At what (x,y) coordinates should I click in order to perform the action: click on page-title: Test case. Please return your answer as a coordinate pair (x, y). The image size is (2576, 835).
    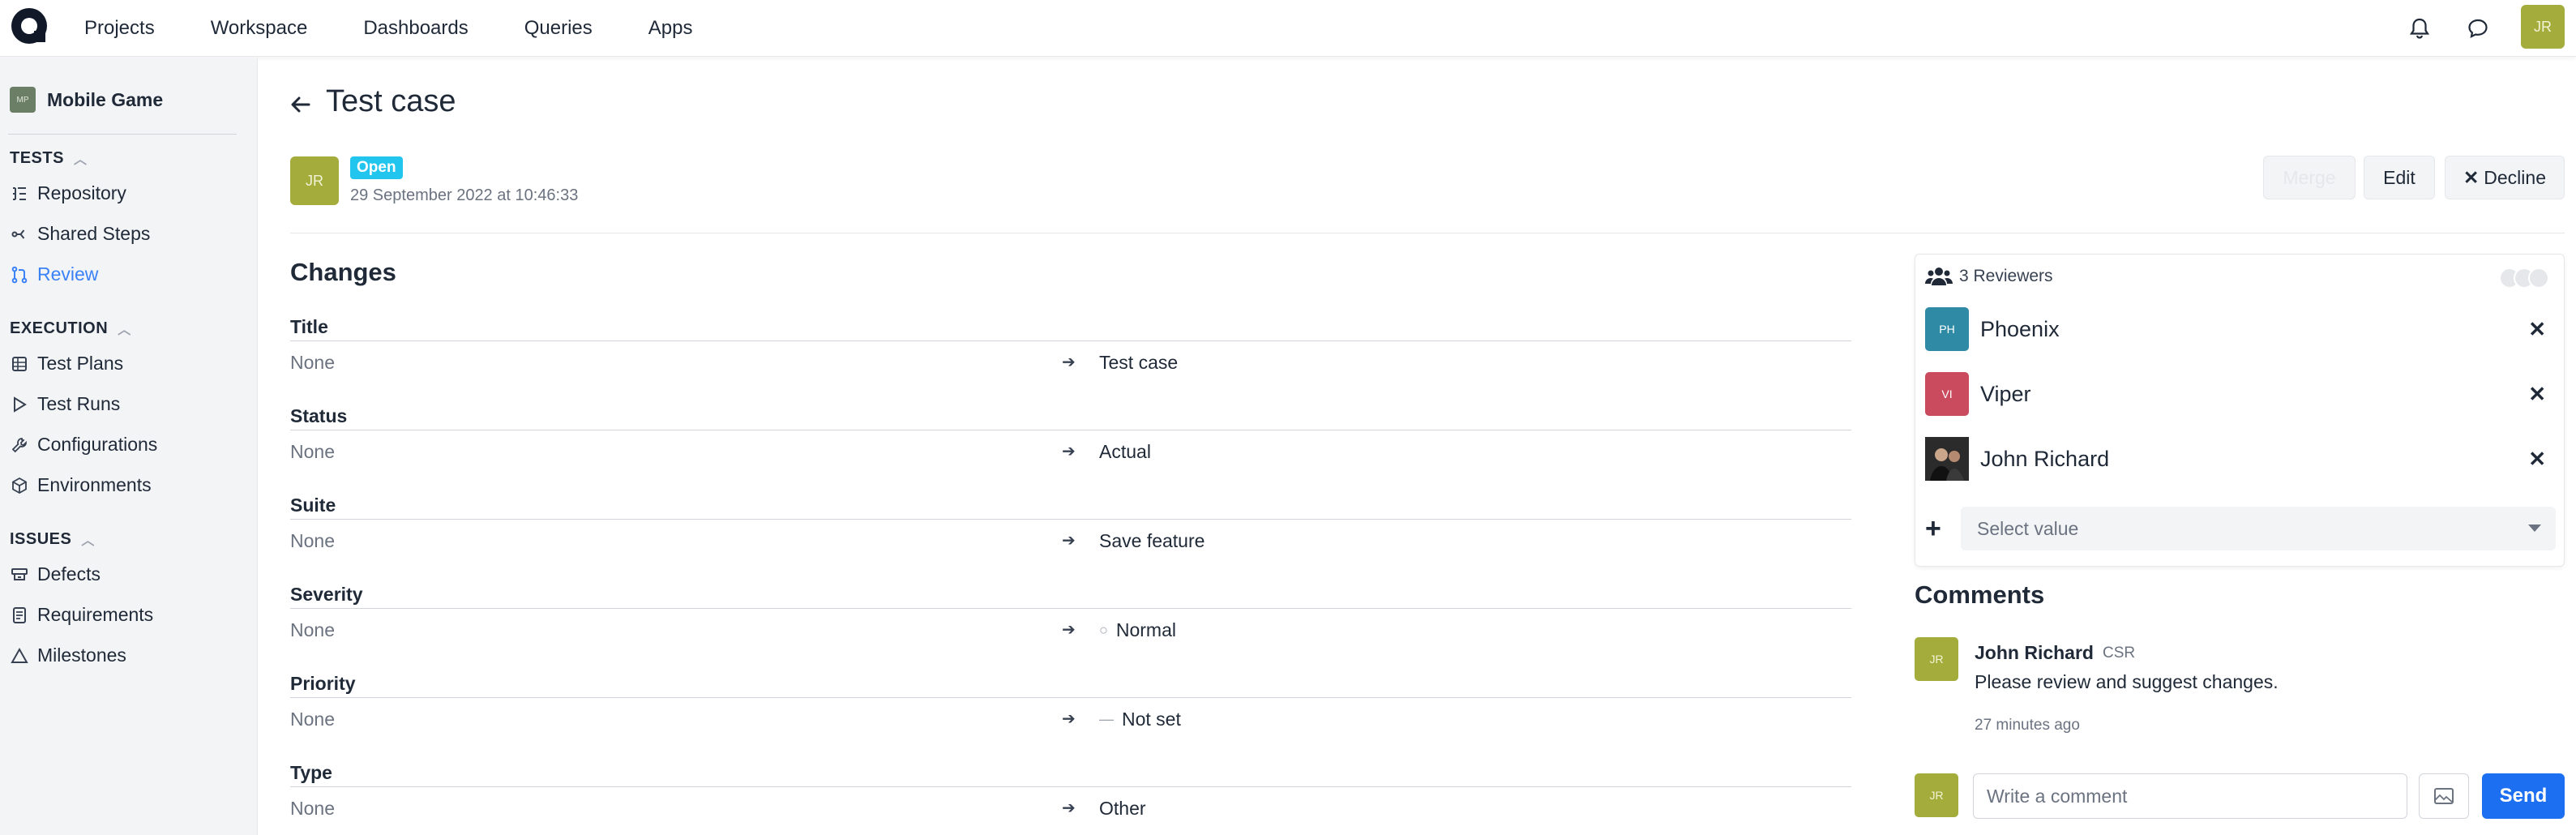
    Looking at the image, I should click on (391, 101).